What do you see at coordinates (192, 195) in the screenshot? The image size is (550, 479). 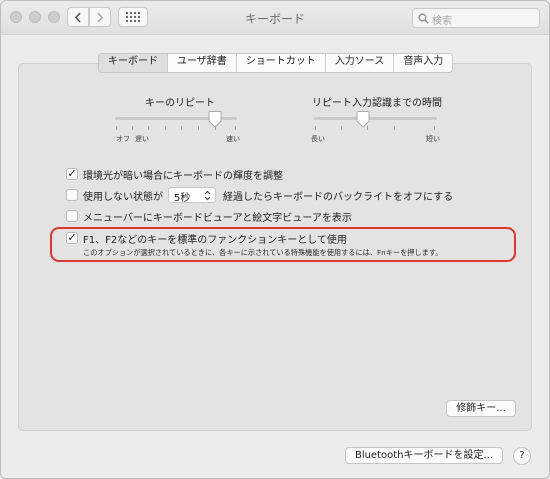 I see `backlight-duration-select: 5秒` at bounding box center [192, 195].